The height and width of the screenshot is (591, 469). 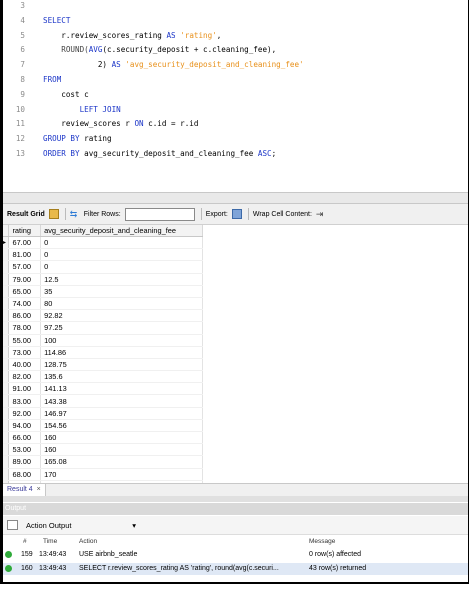 What do you see at coordinates (25, 328) in the screenshot?
I see `cell-rating: 78.00` at bounding box center [25, 328].